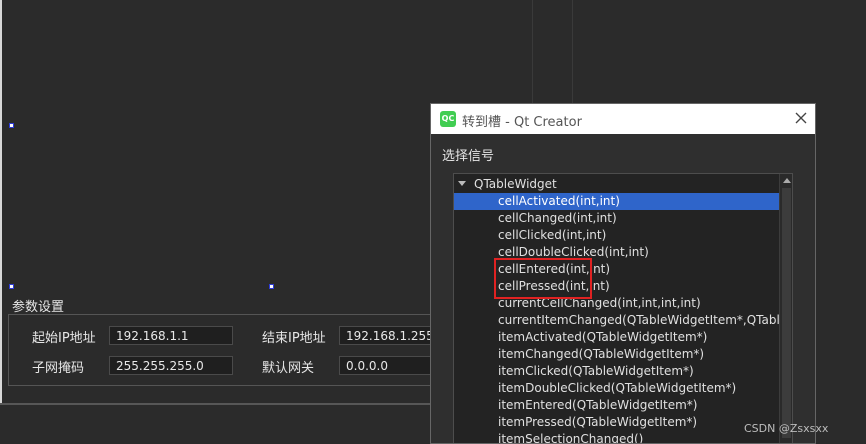 The width and height of the screenshot is (866, 444). I want to click on signal-item: itemDoubleClicked(QTableWidgetItem*), so click(616, 388).